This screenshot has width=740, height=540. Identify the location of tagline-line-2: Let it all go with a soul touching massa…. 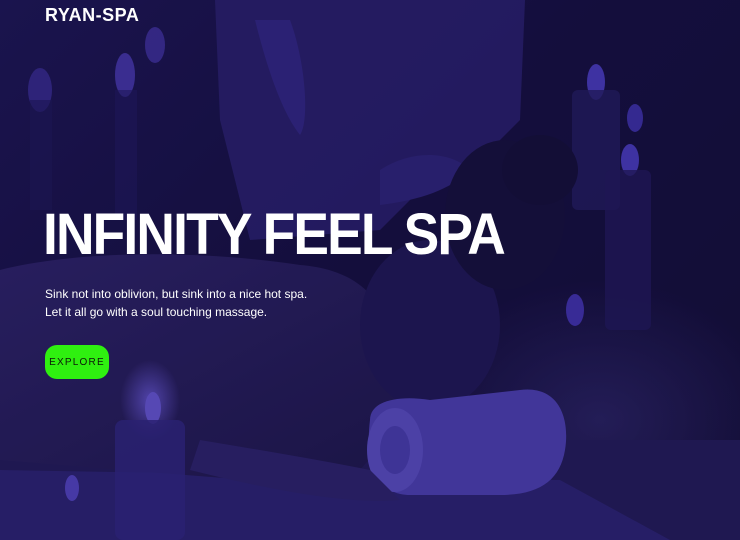
(156, 312).